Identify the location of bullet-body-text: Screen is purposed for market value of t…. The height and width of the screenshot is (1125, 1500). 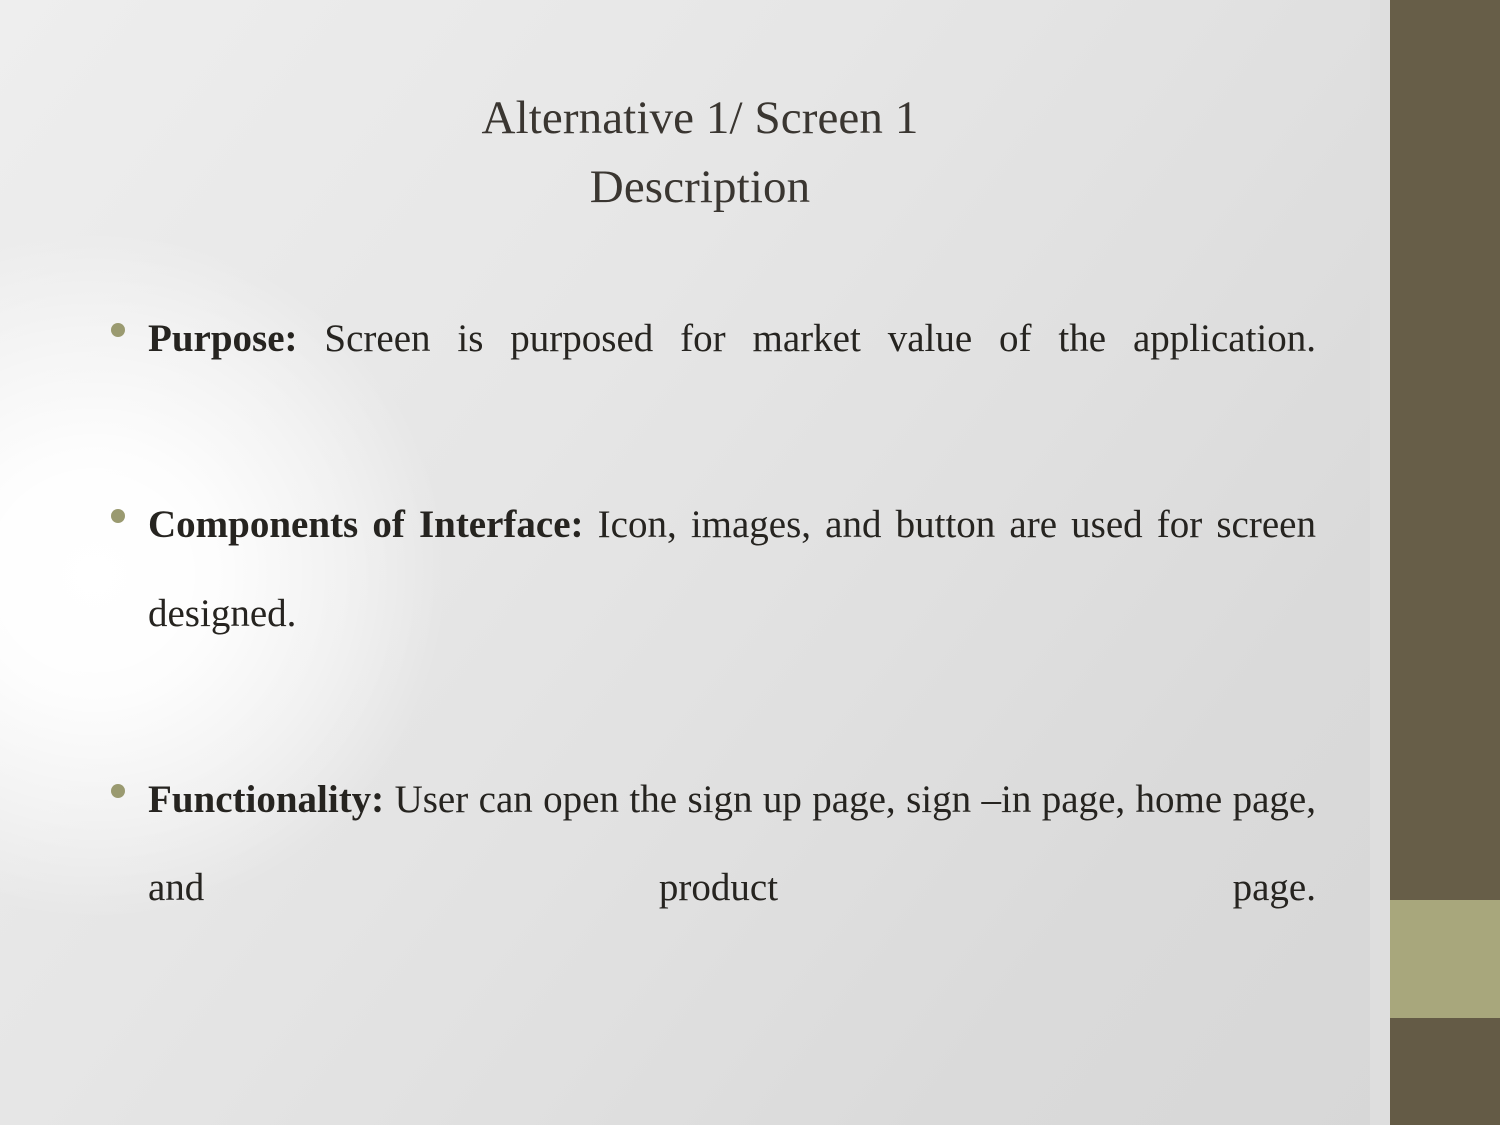
(806, 338).